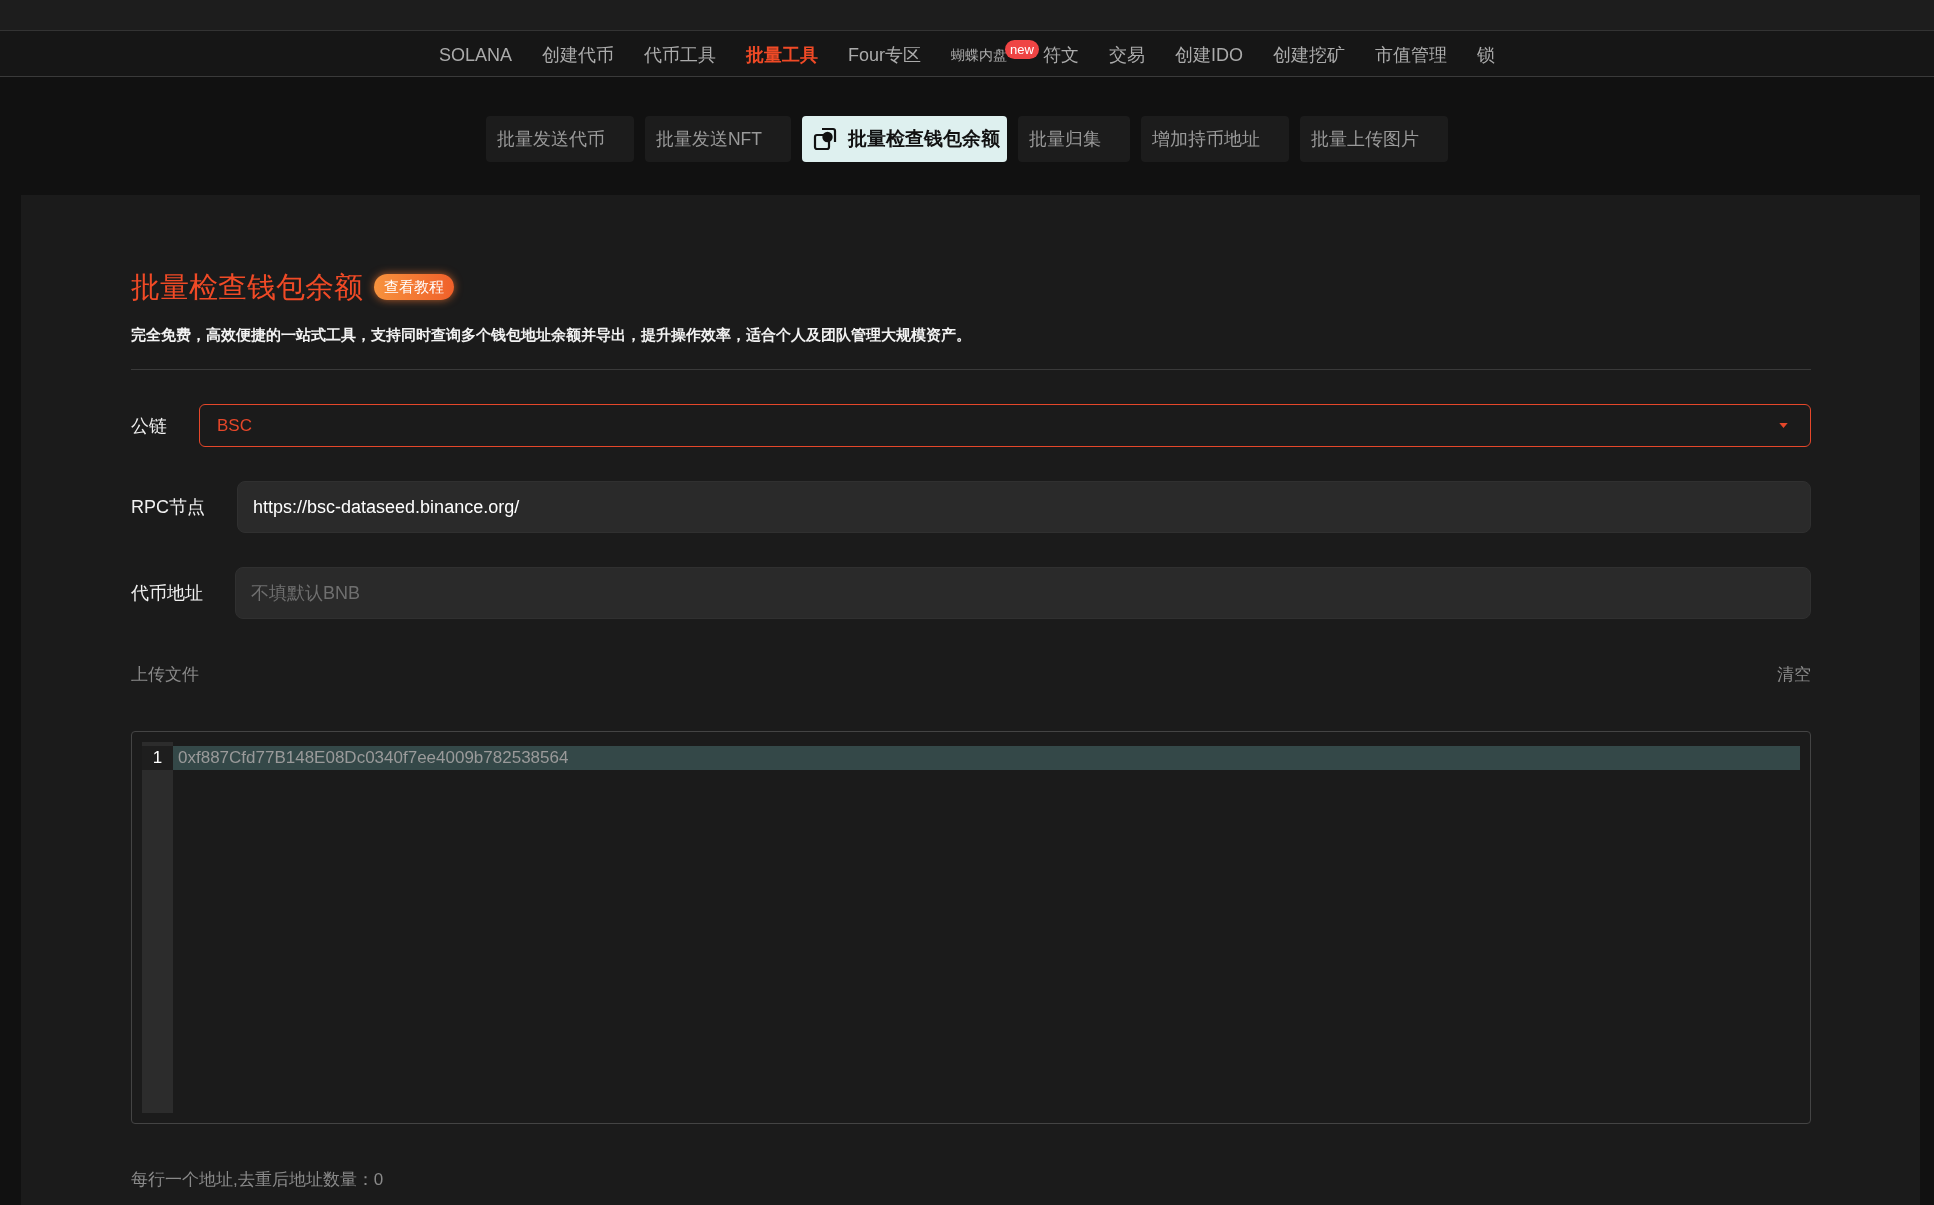  Describe the element at coordinates (560, 139) in the screenshot. I see `tab: 批量发送代币` at that location.